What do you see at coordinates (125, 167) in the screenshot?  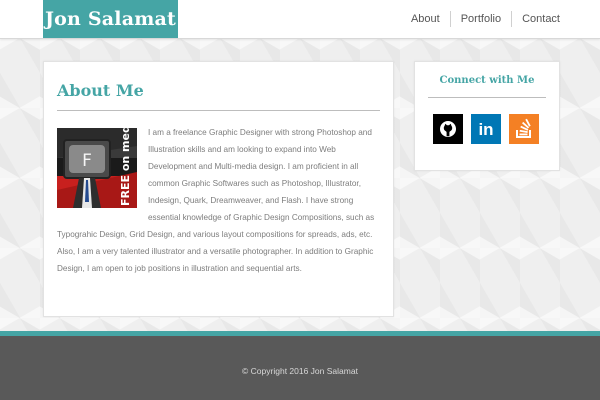 I see `photo-caption: FREE on media` at bounding box center [125, 167].